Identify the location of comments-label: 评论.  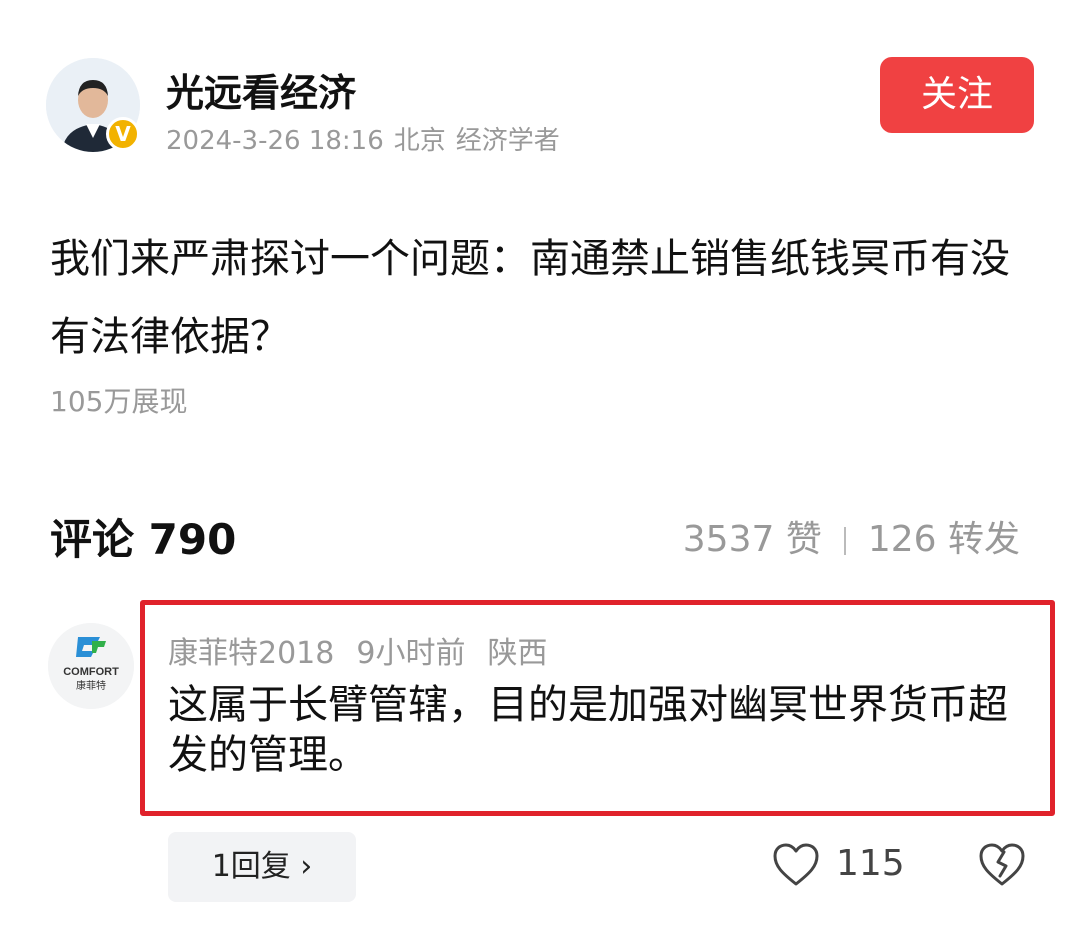
(92, 539).